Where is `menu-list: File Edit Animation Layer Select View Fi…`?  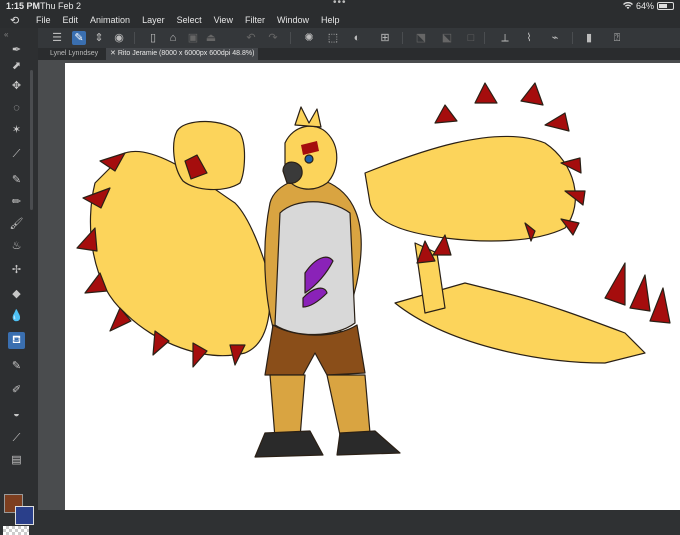
menu-list: File Edit Animation Layer Select View Fi… is located at coordinates (187, 20).